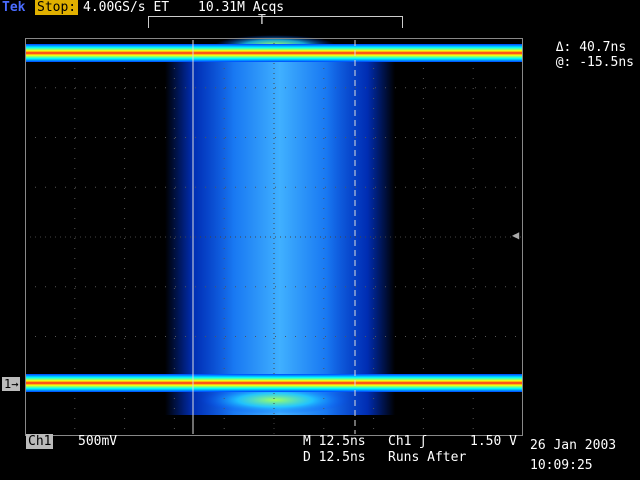 The width and height of the screenshot is (640, 480). What do you see at coordinates (427, 457) in the screenshot?
I see `runs-mode: Runs After` at bounding box center [427, 457].